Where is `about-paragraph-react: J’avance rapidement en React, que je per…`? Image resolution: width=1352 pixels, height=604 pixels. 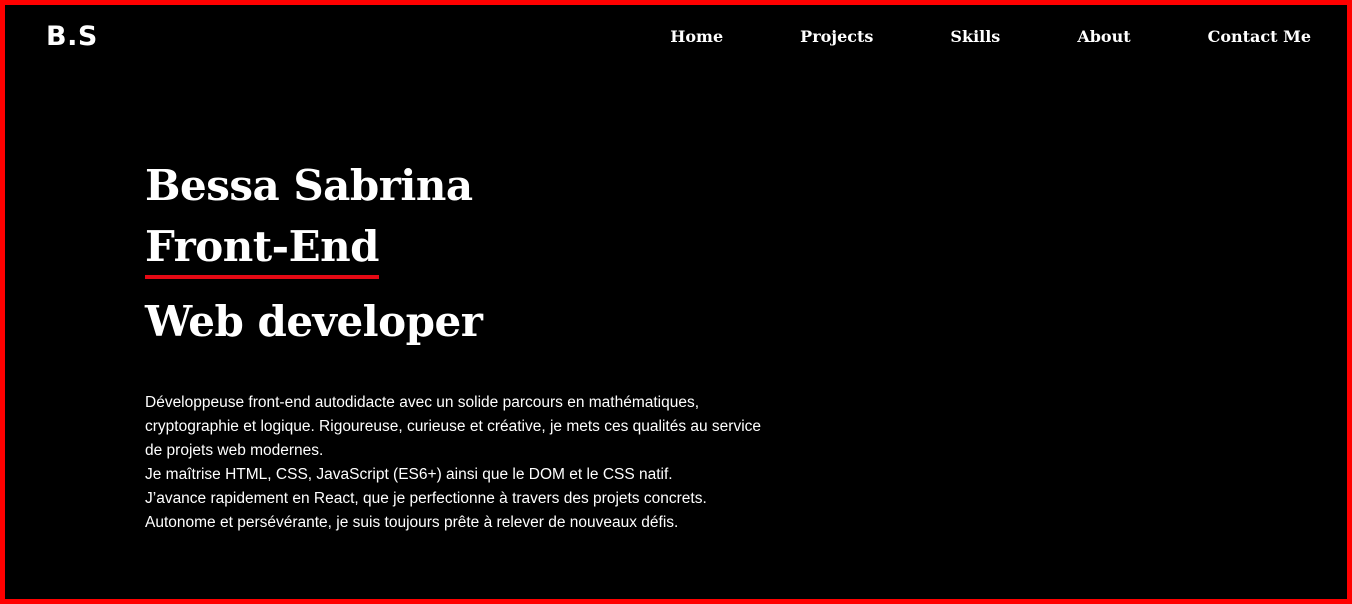 about-paragraph-react: J’avance rapidement en React, que je per… is located at coordinates (426, 498).